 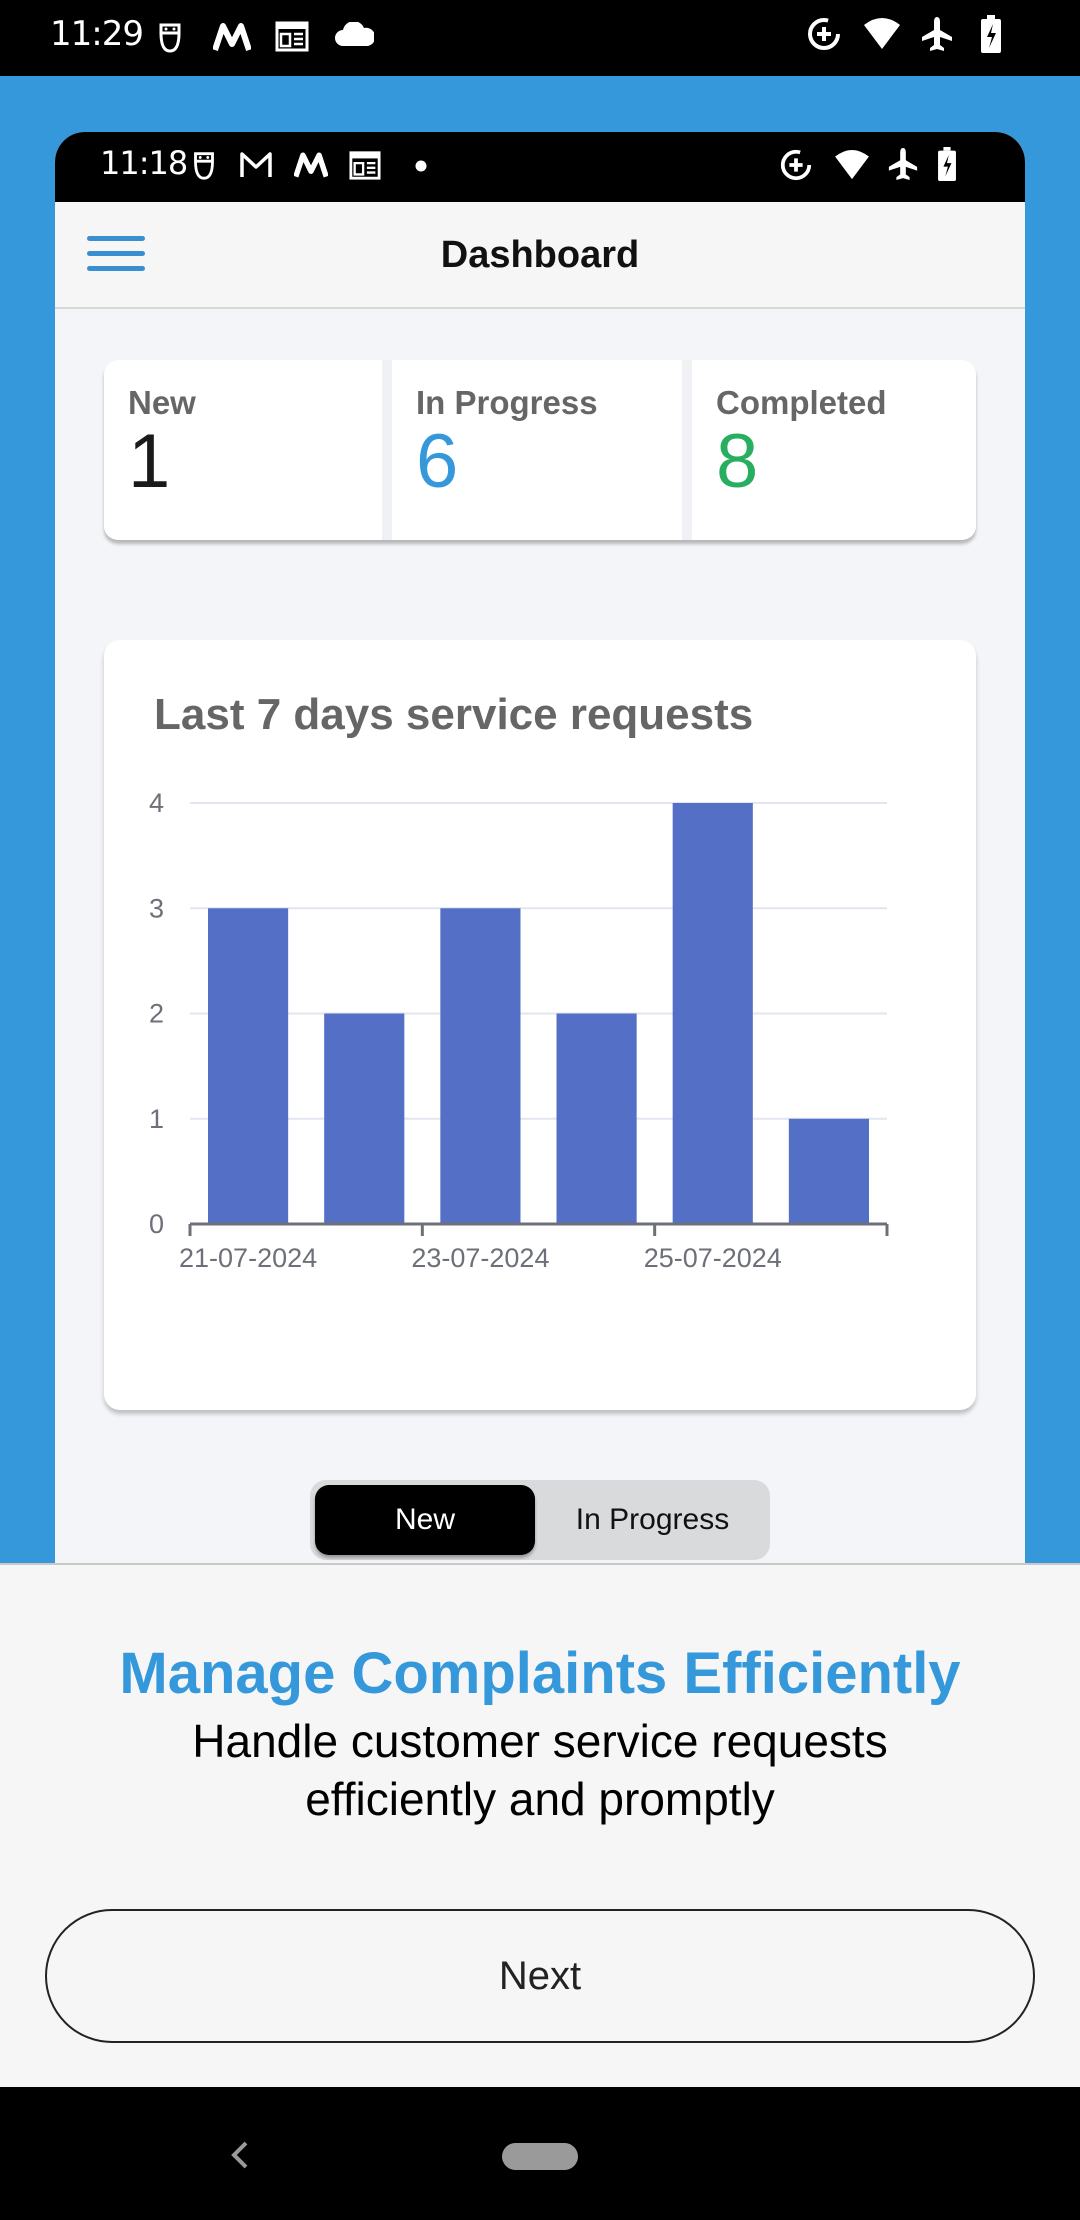 I want to click on cloud-icon, so click(x=354, y=35).